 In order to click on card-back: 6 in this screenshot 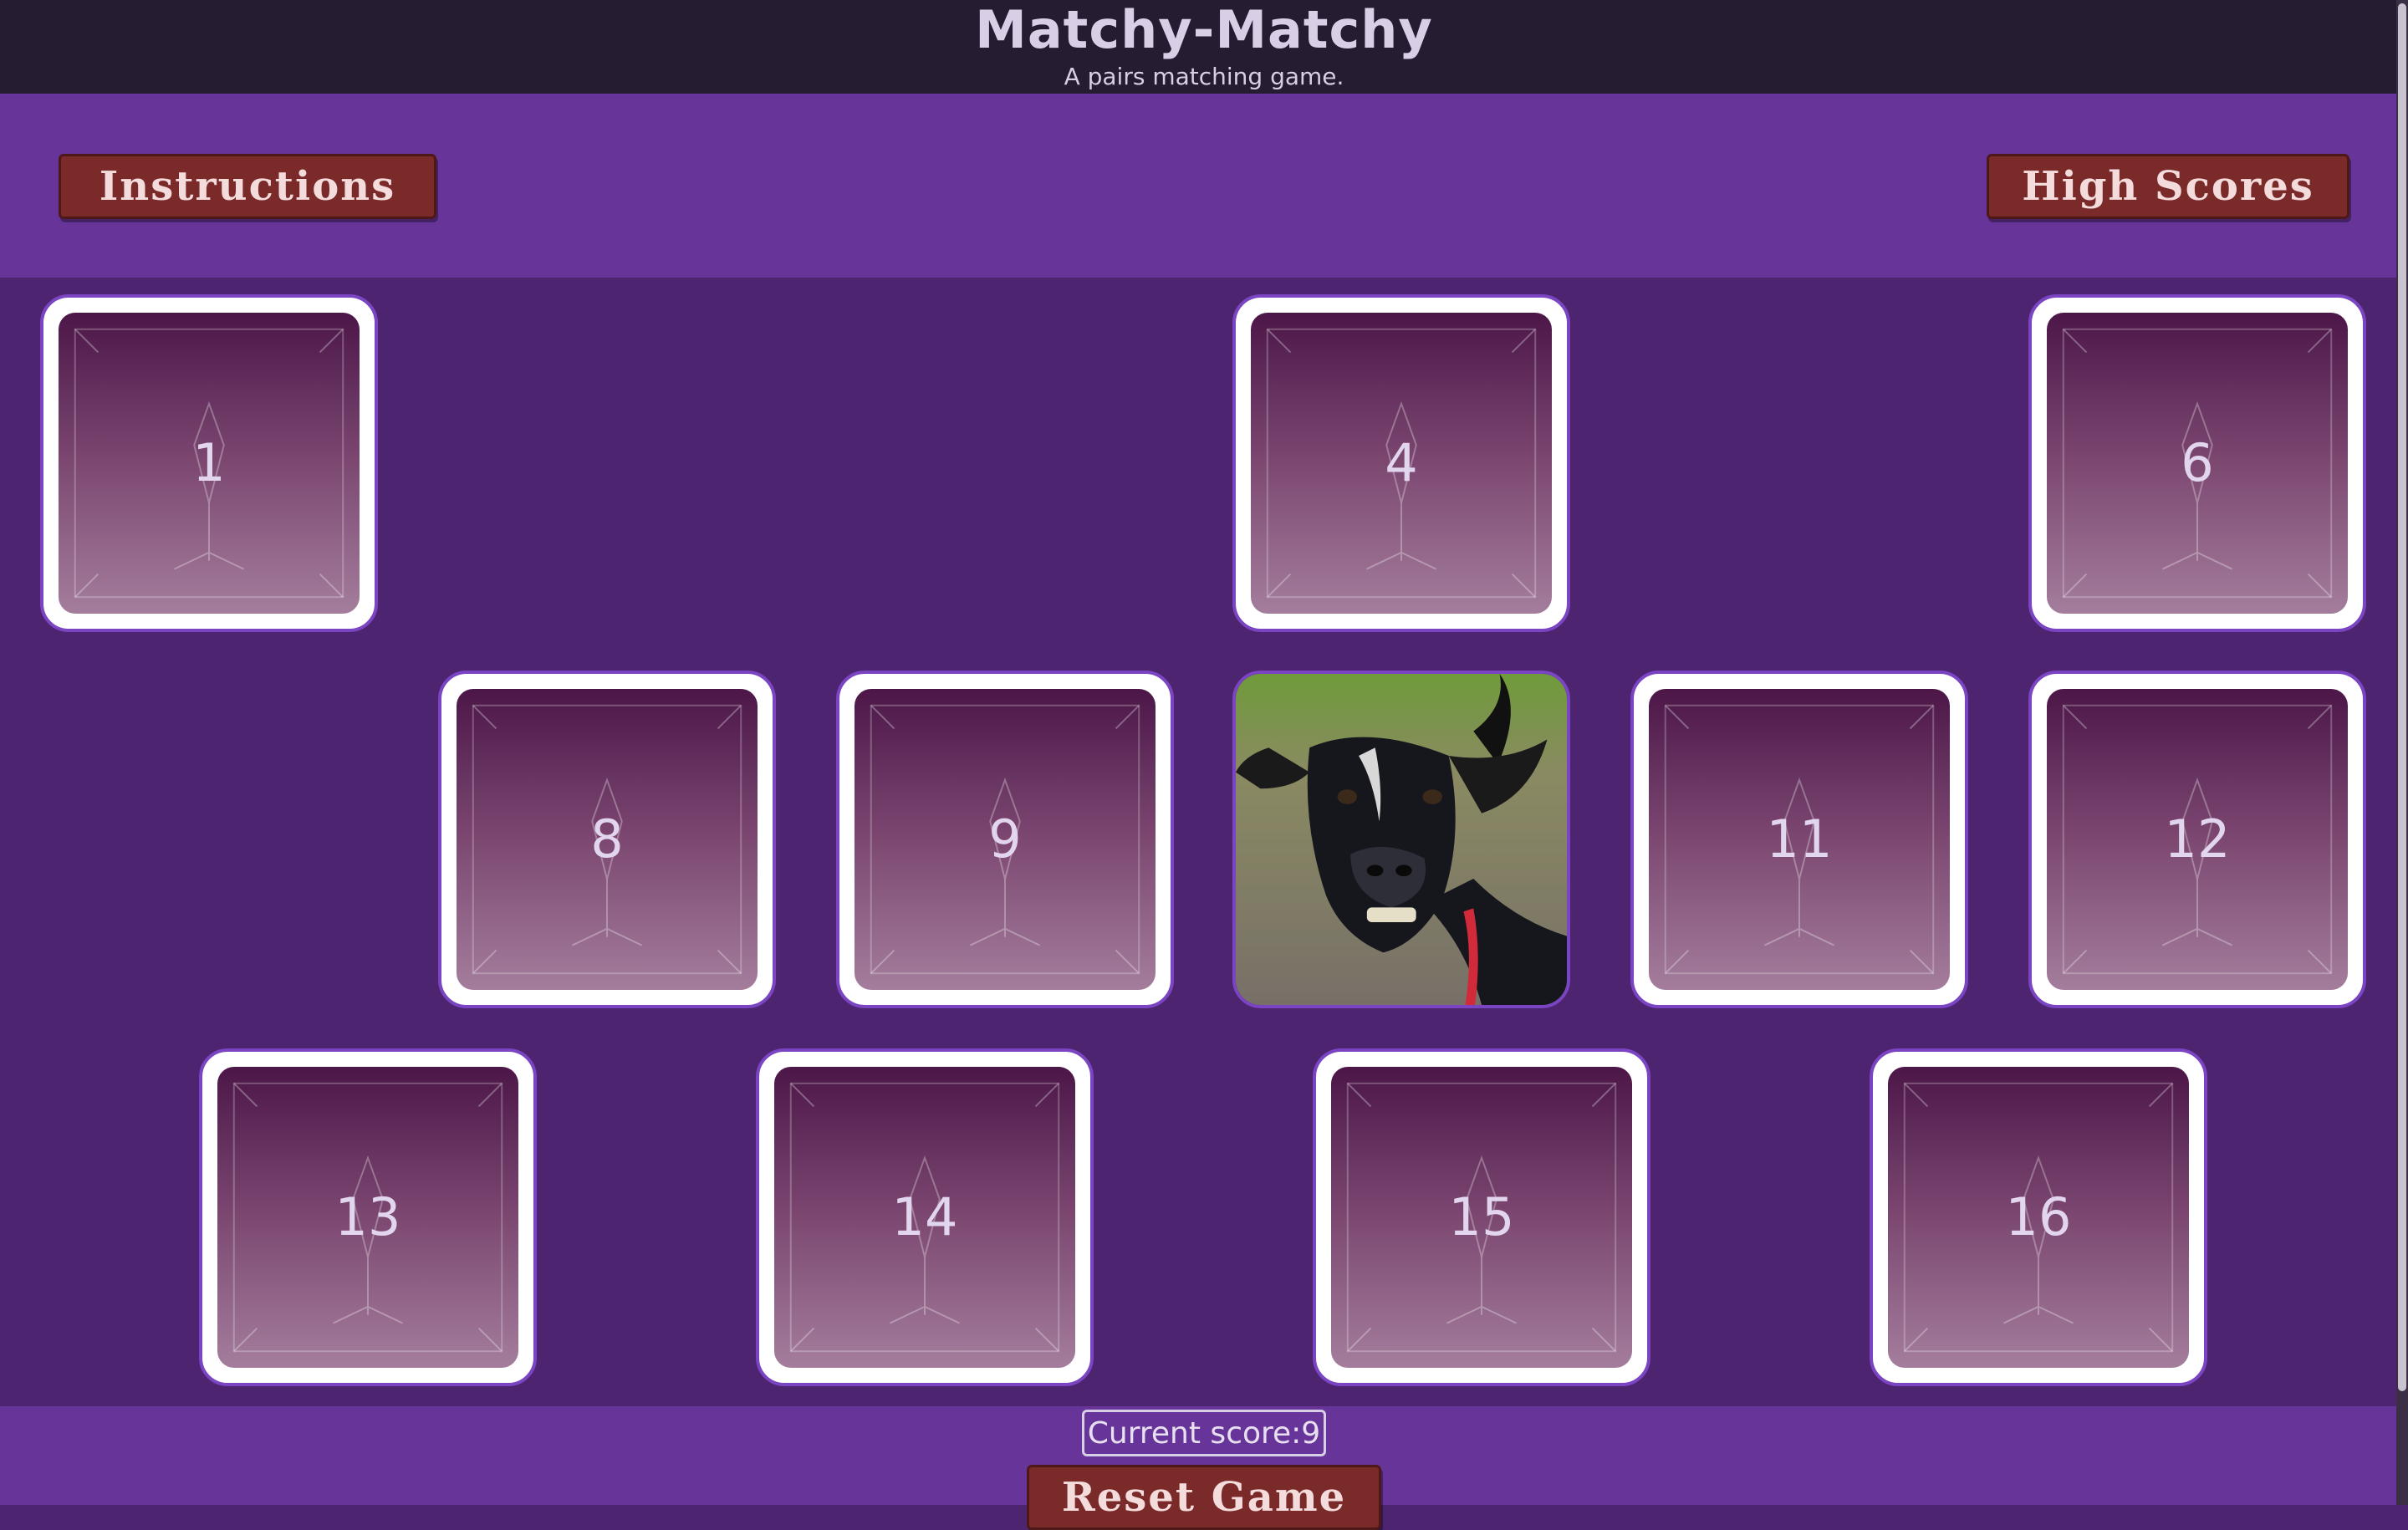, I will do `click(2197, 463)`.